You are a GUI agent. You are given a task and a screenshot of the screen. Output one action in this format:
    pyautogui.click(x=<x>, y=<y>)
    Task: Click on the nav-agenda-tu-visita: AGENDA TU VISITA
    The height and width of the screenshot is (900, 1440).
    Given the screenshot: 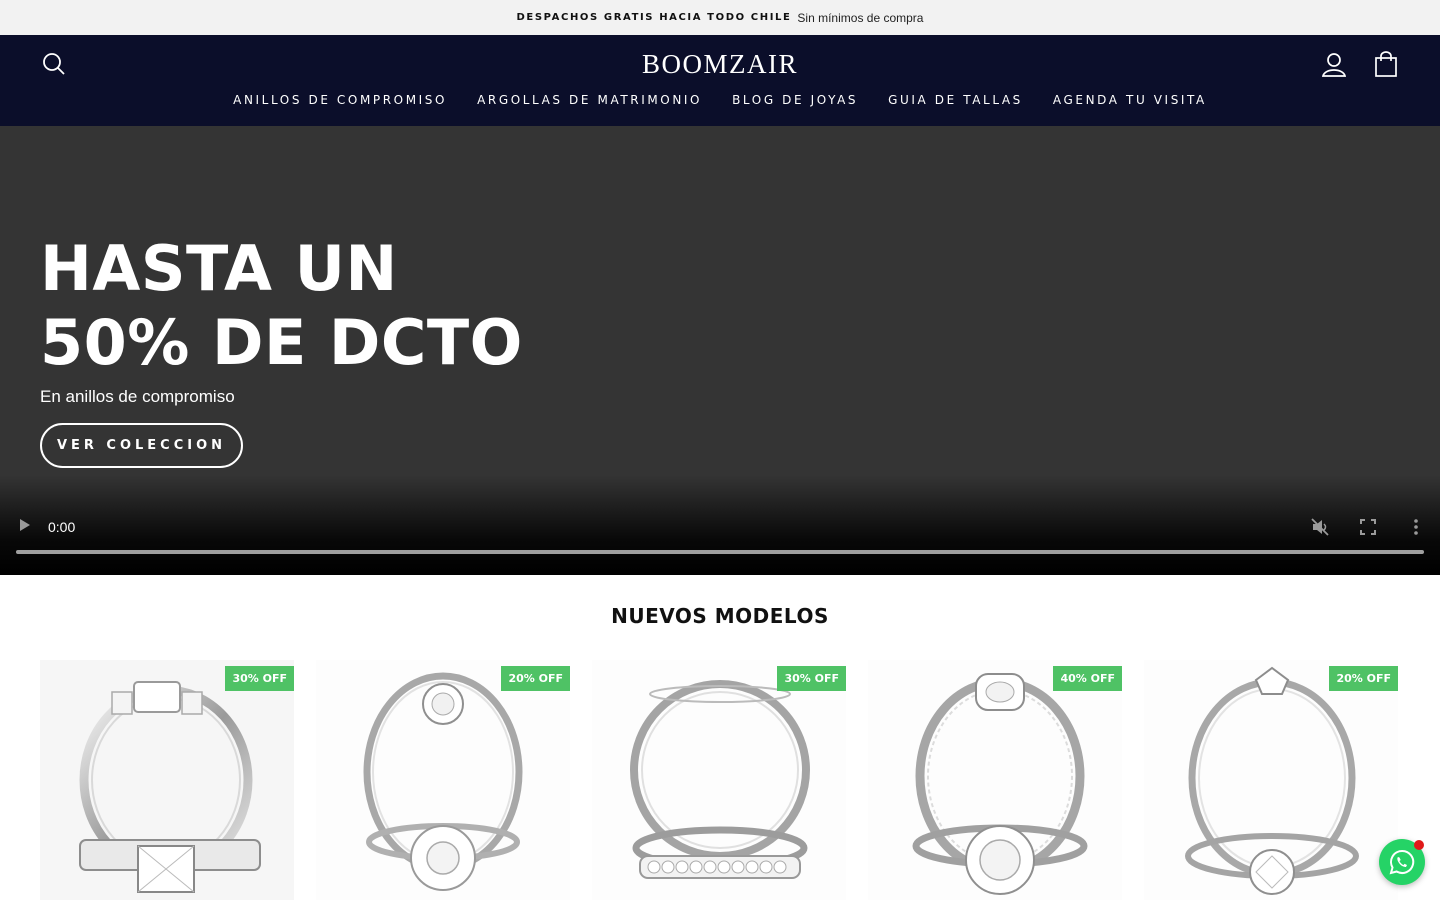 What is the action you would take?
    pyautogui.click(x=1130, y=100)
    